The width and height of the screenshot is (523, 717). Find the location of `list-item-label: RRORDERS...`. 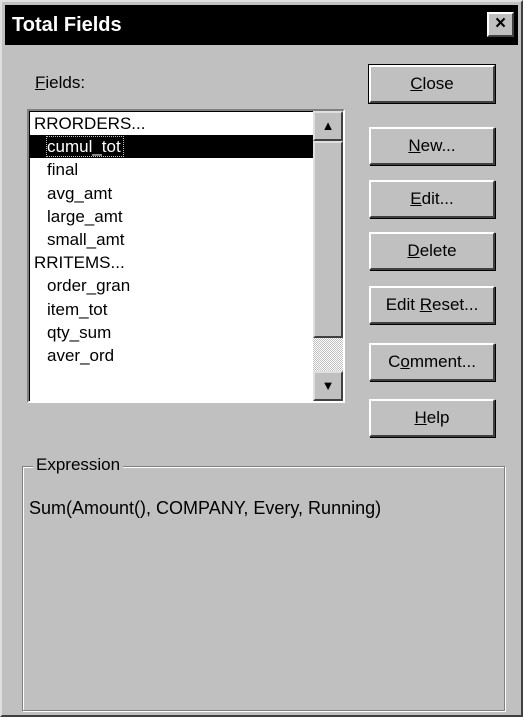

list-item-label: RRORDERS... is located at coordinates (90, 123).